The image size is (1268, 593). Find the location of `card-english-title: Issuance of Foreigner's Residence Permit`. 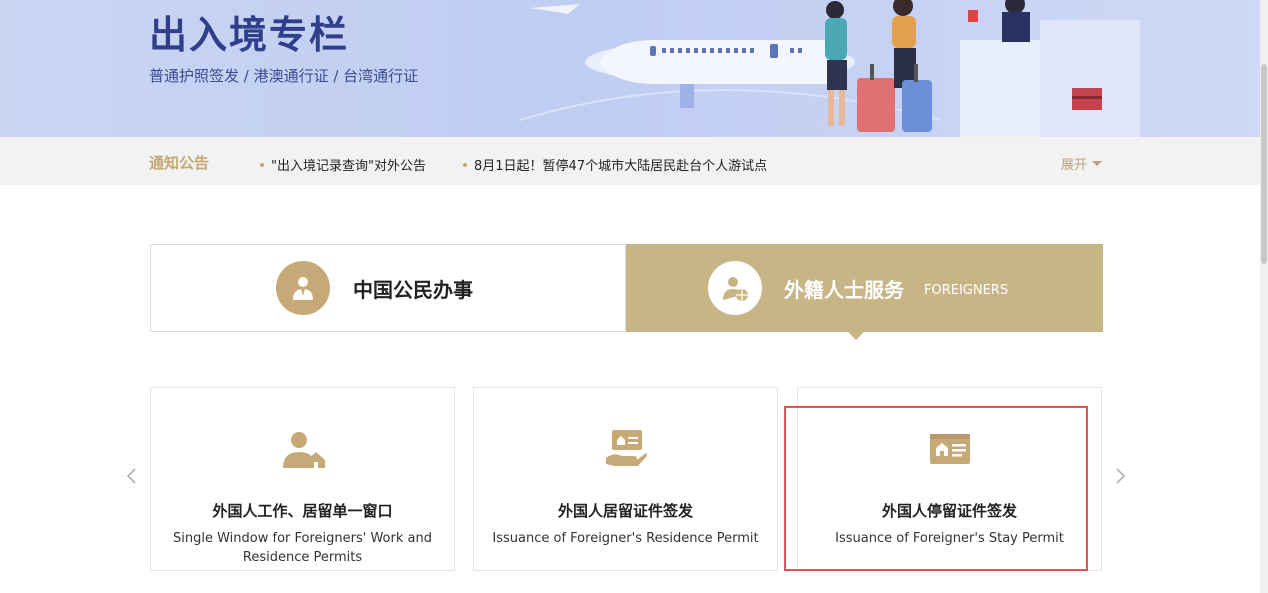

card-english-title: Issuance of Foreigner's Residence Permit is located at coordinates (625, 538).